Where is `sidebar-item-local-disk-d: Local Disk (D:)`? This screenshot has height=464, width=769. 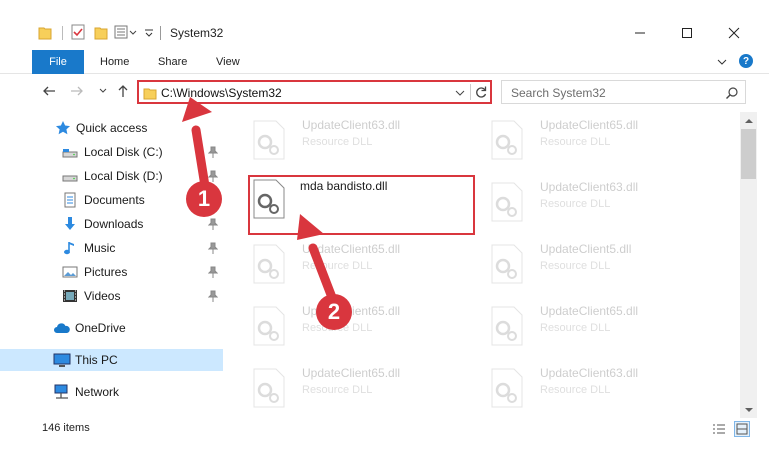 sidebar-item-local-disk-d: Local Disk (D:) is located at coordinates (111, 176).